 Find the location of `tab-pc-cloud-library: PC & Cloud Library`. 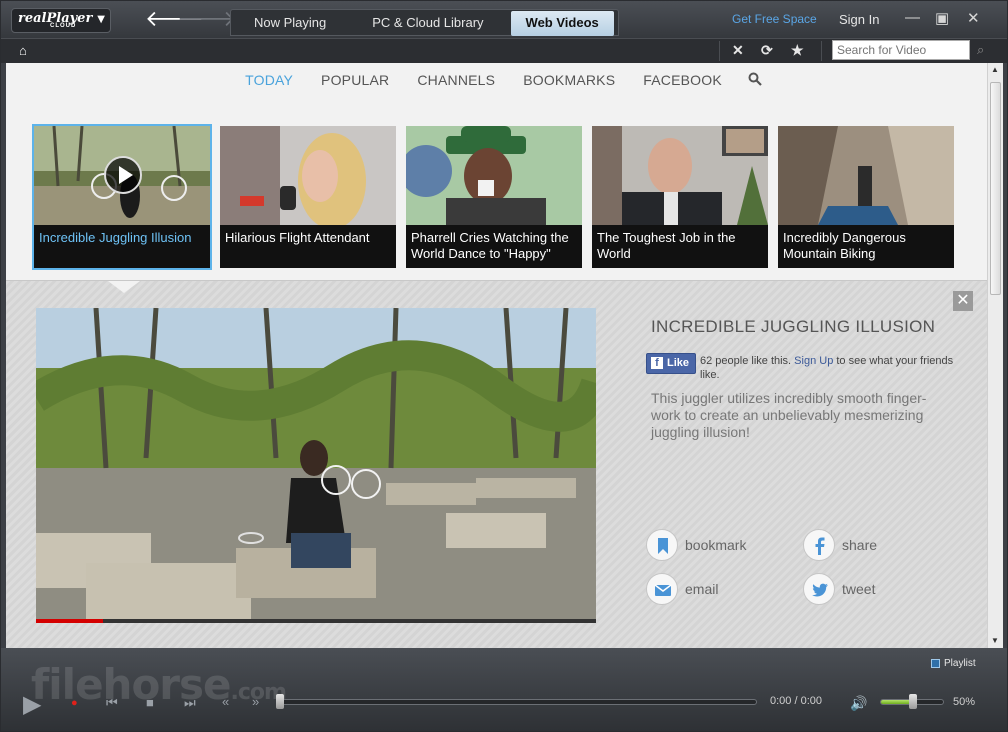

tab-pc-cloud-library: PC & Cloud Library is located at coordinates (427, 22).